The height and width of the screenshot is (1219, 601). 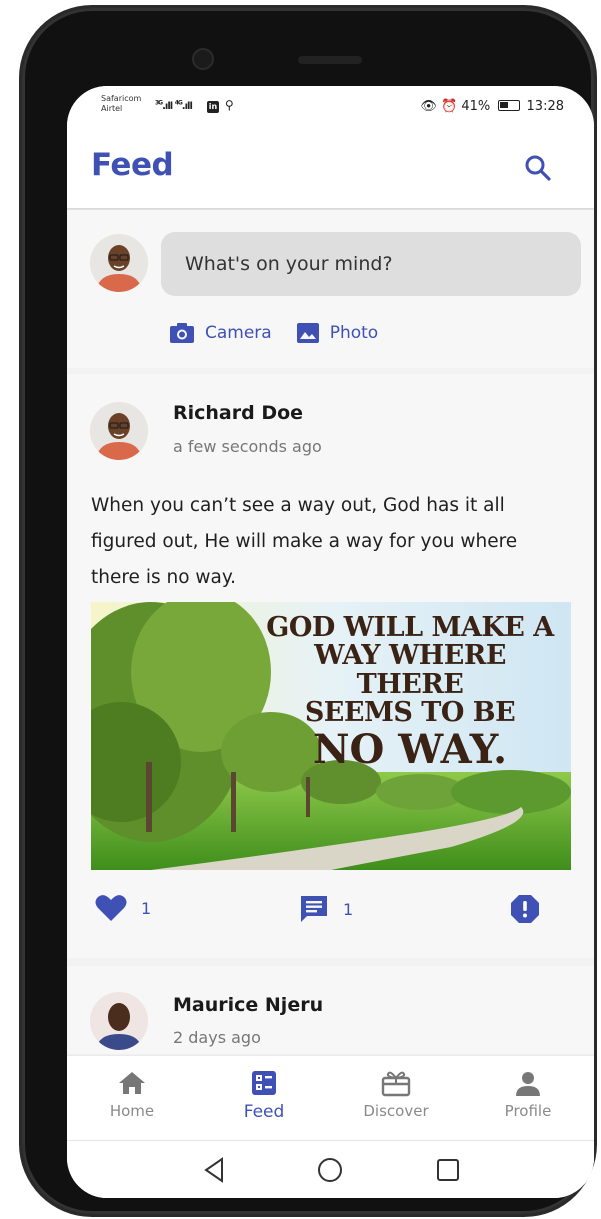 I want to click on bottom-navigation: Home Feed Discover Profile, so click(x=330, y=1098).